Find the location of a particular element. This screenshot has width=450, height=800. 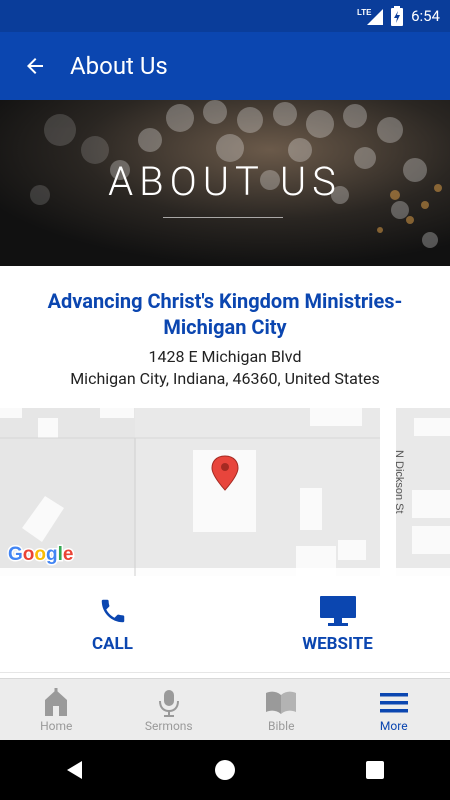

nav-back-button is located at coordinates (75, 770).